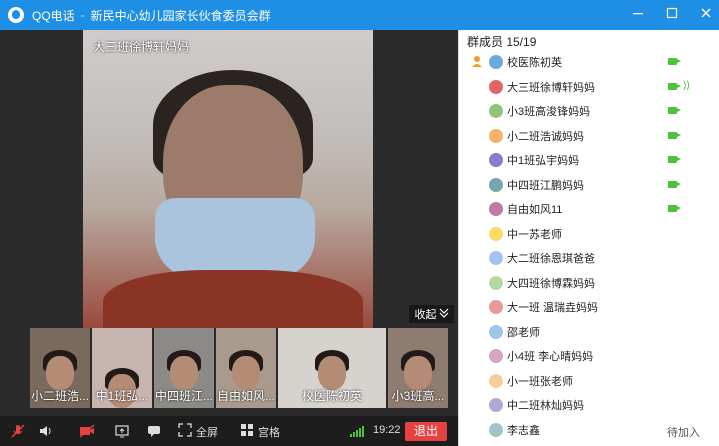  What do you see at coordinates (672, 13) in the screenshot?
I see `maximize-icon` at bounding box center [672, 13].